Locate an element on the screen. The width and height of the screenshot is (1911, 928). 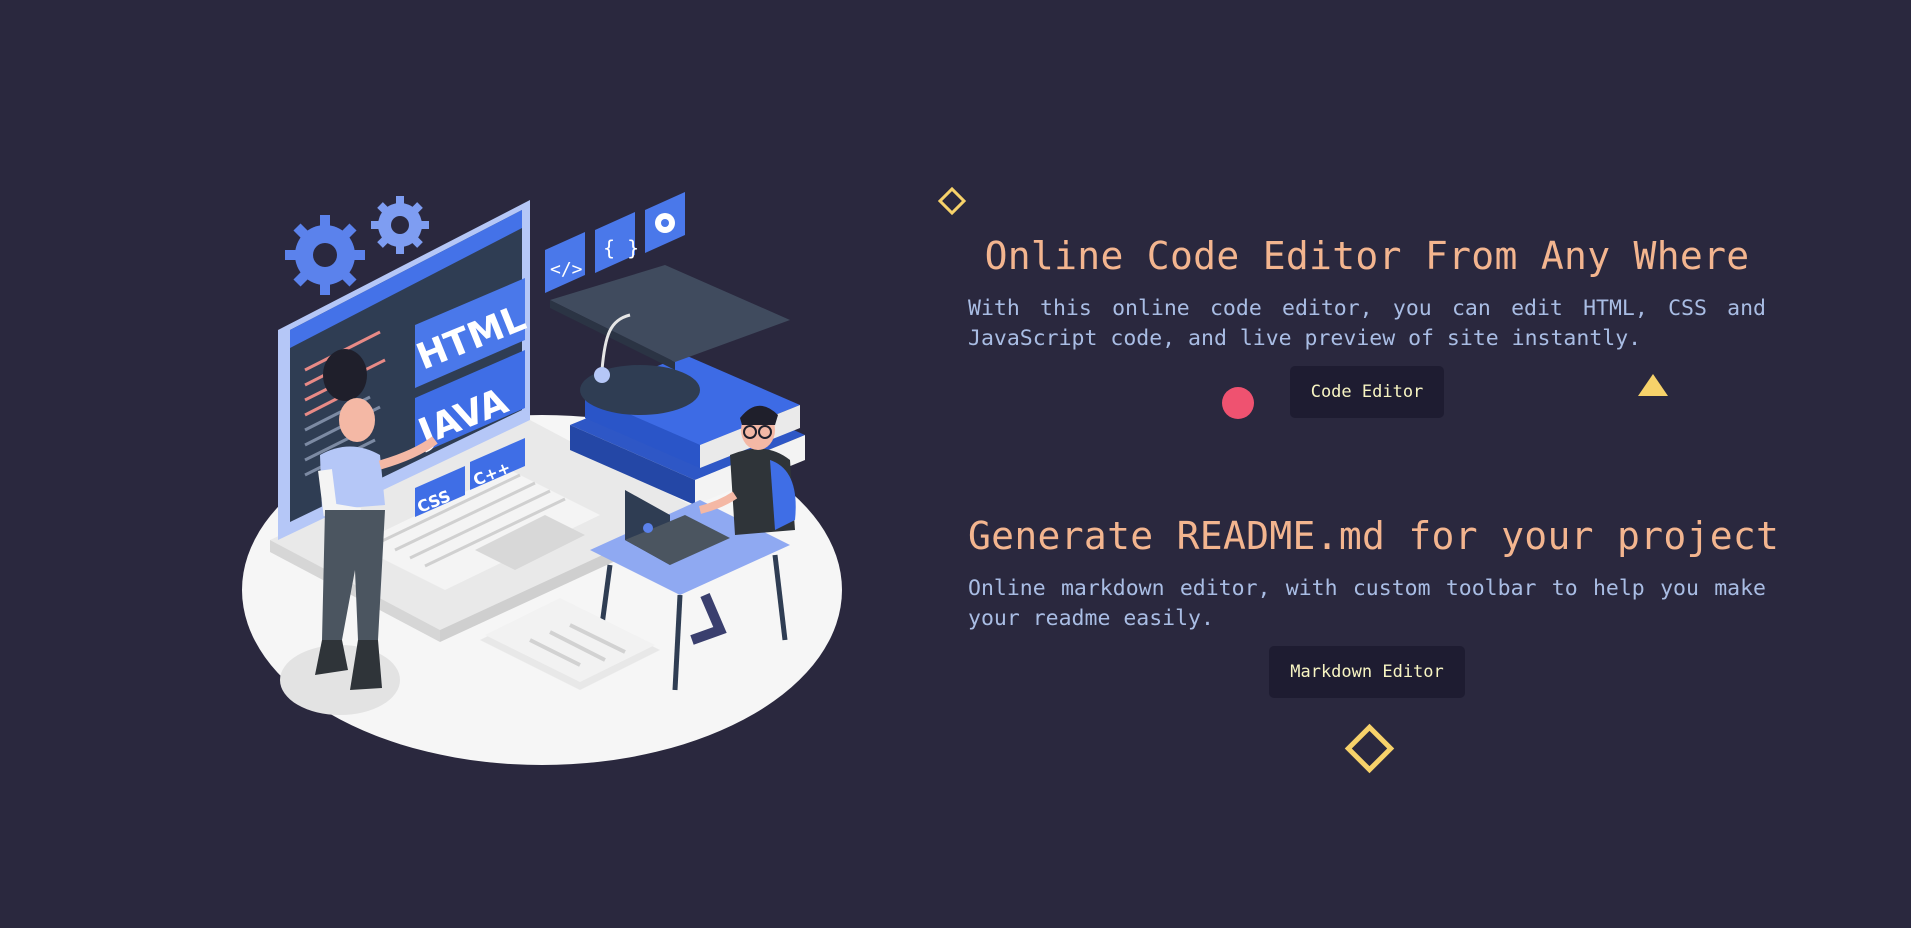
markdown-editor-title: Generate README.md for your project is located at coordinates (1374, 536).